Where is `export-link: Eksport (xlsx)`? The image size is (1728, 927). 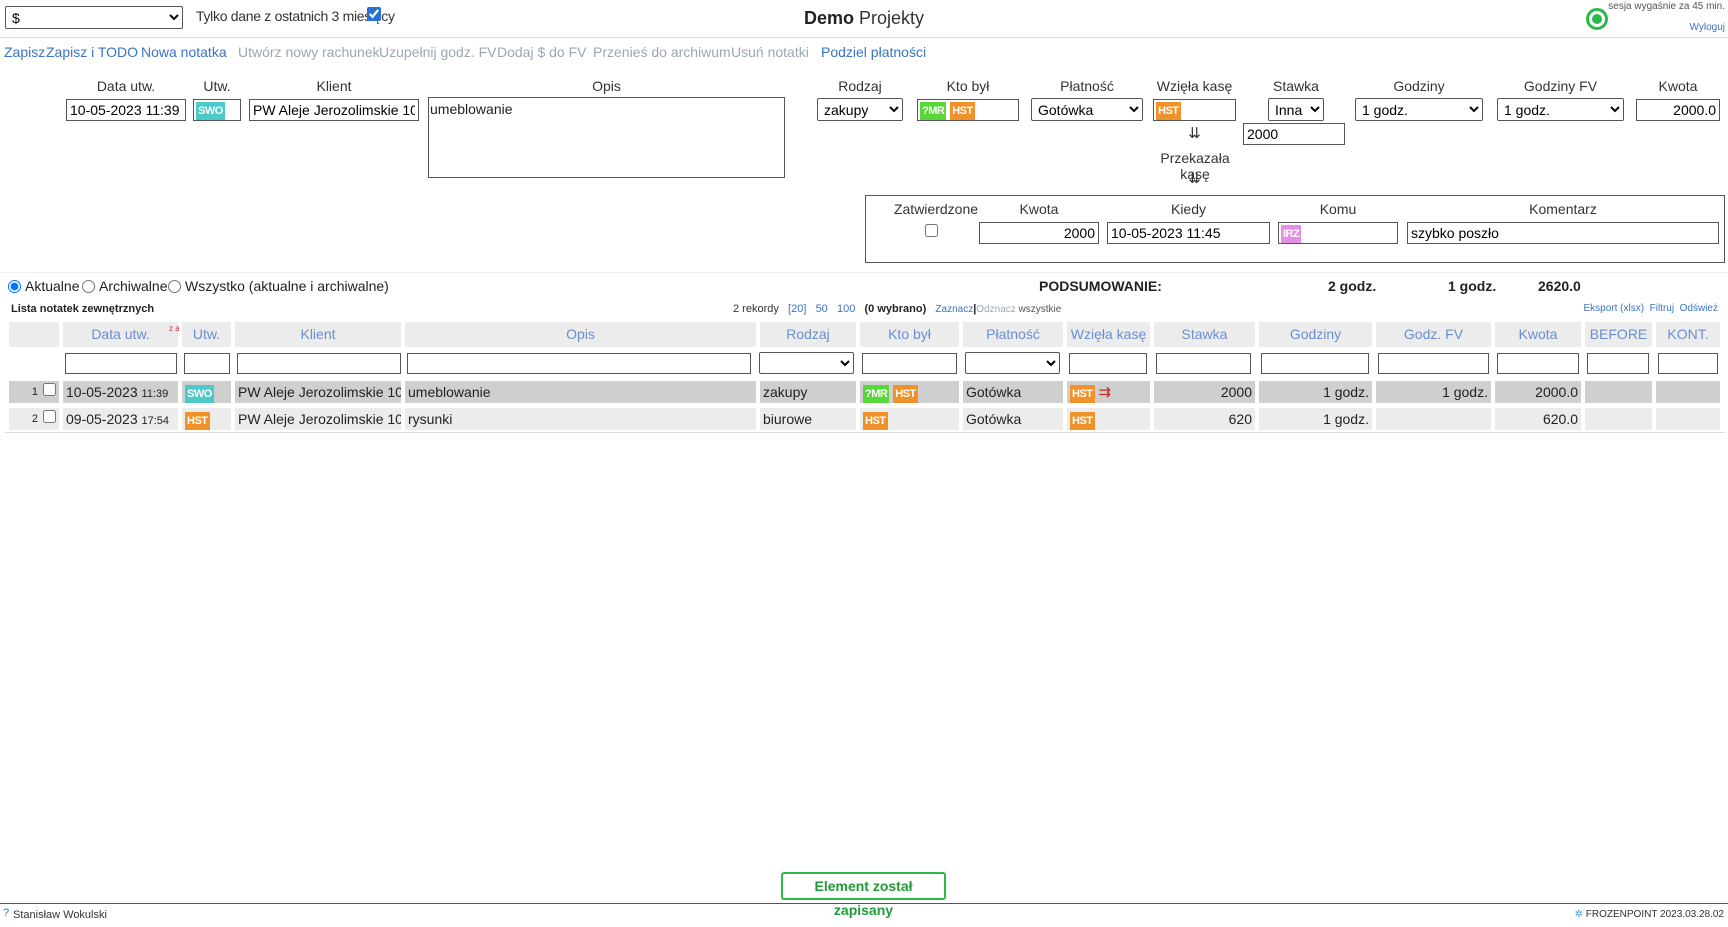
export-link: Eksport (xlsx) is located at coordinates (1614, 308).